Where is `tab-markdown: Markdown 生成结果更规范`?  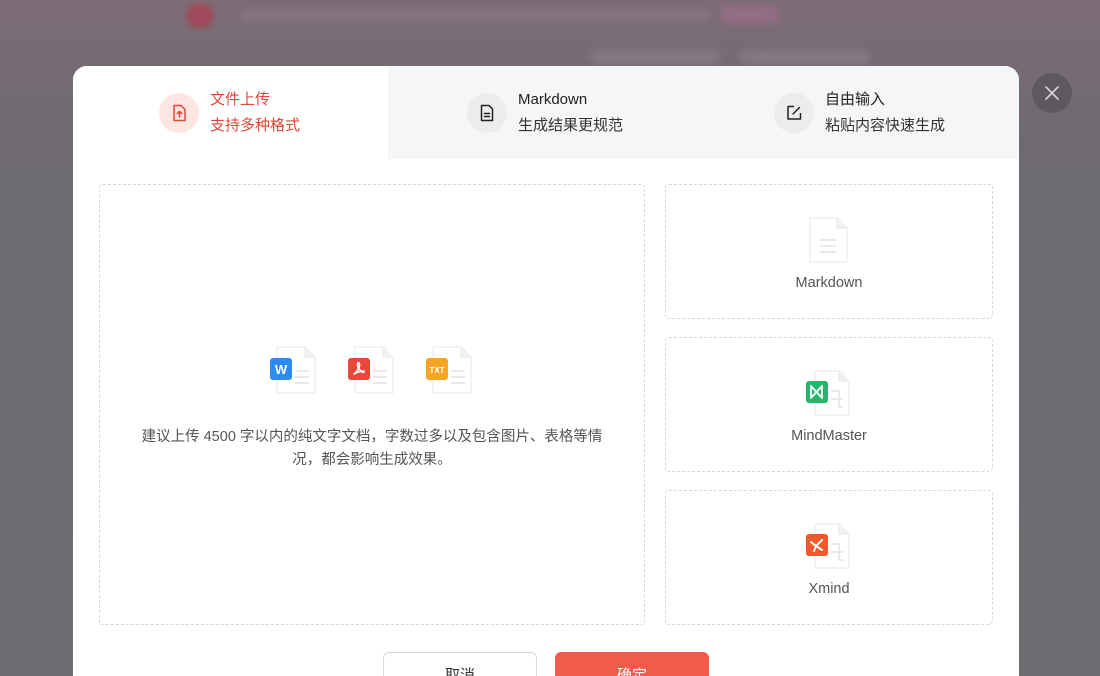 tab-markdown: Markdown 生成结果更规范 is located at coordinates (545, 112).